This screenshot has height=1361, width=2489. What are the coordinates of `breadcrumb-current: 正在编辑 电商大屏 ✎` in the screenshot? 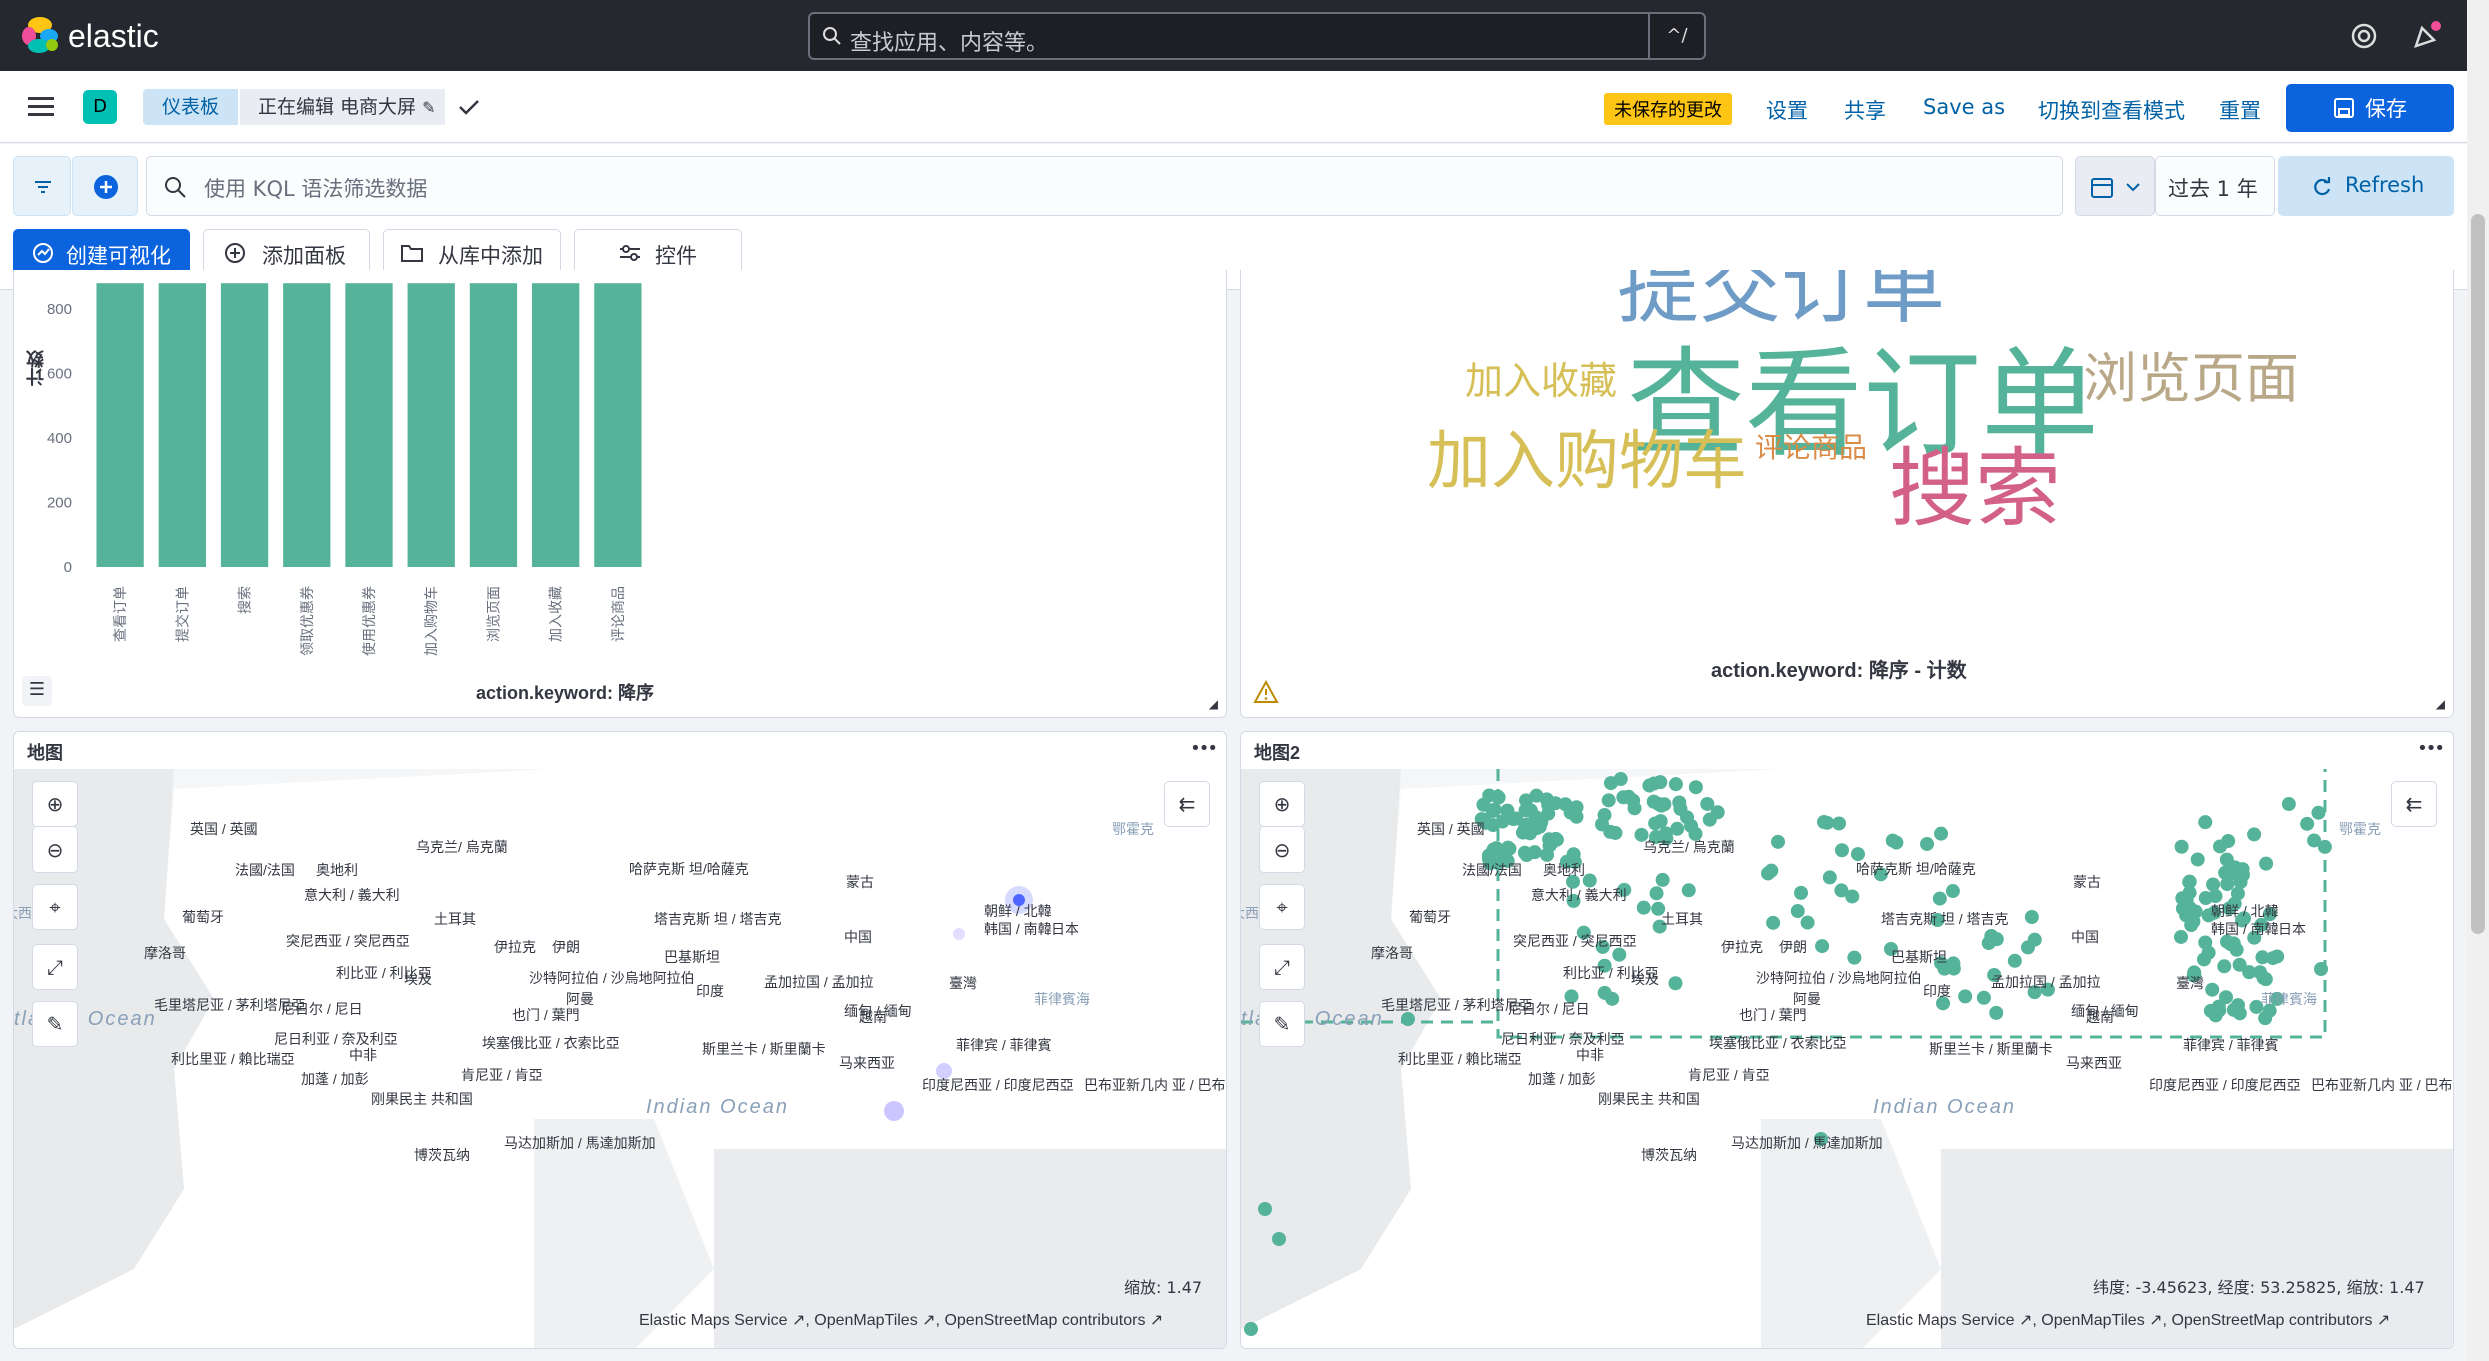 It's located at (342, 107).